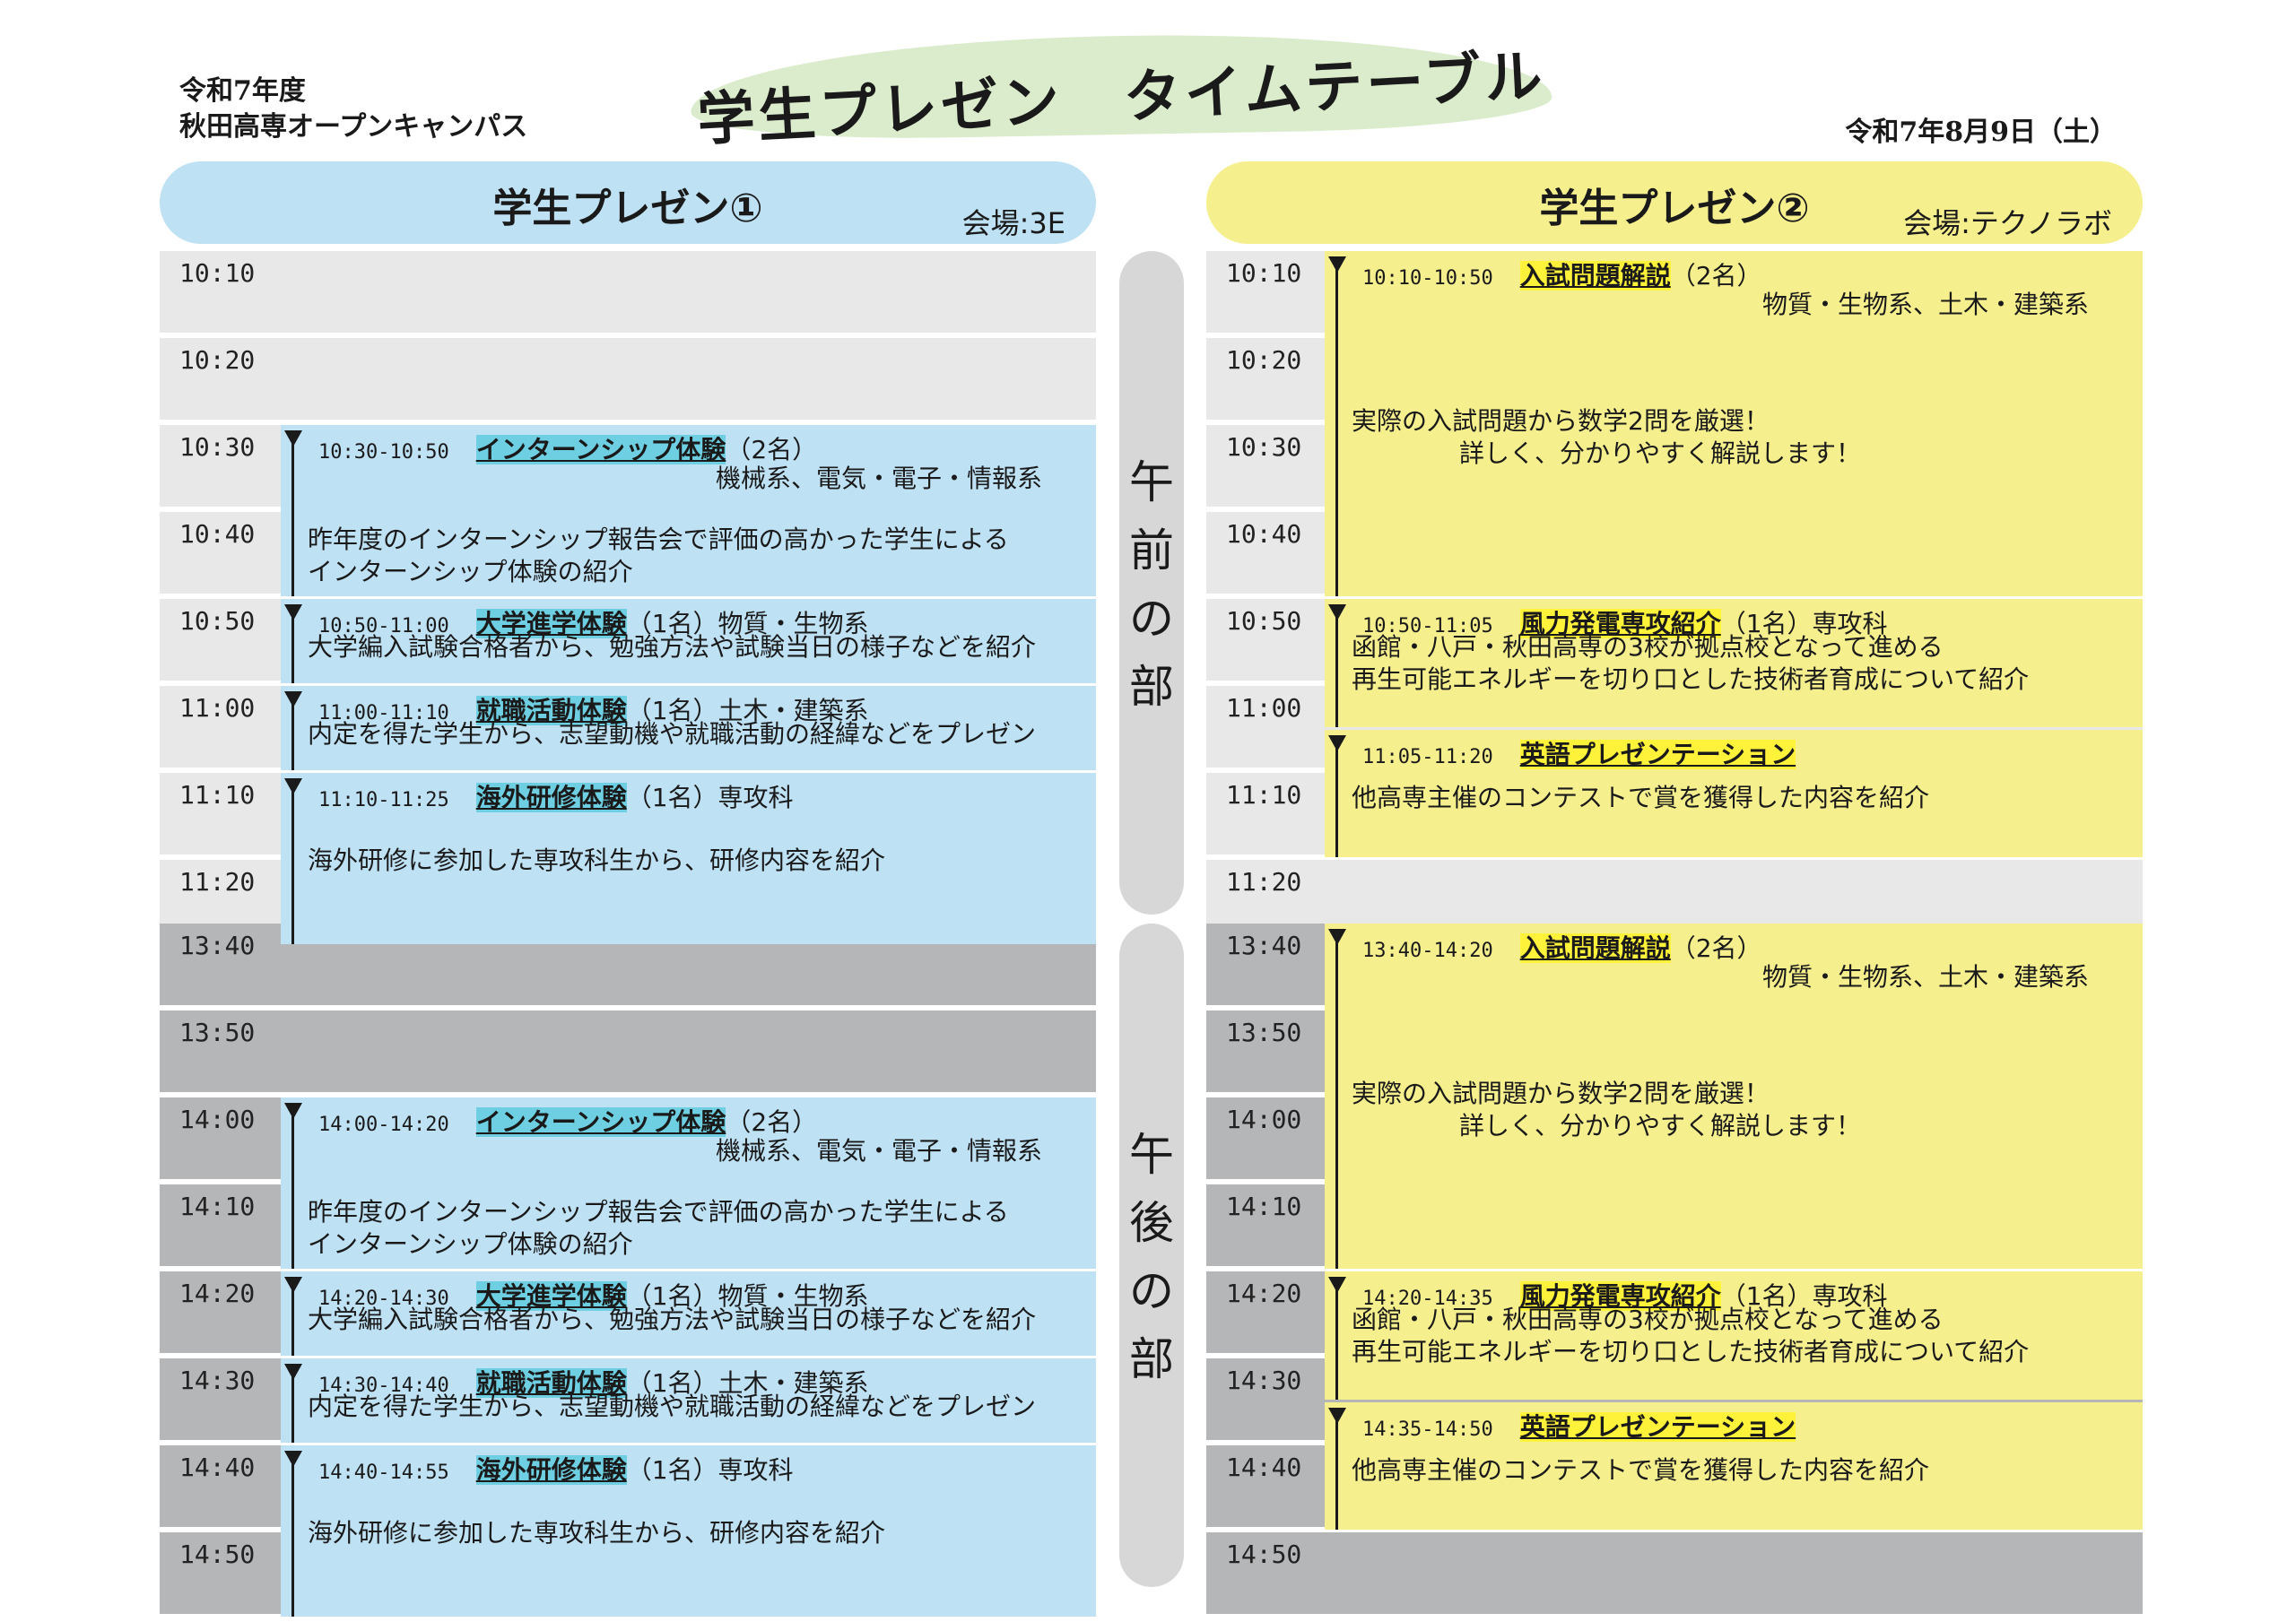 This screenshot has height=1622, width=2296. Describe the element at coordinates (627, 208) in the screenshot. I see `venue1-title: 学生プレゼン①` at that location.